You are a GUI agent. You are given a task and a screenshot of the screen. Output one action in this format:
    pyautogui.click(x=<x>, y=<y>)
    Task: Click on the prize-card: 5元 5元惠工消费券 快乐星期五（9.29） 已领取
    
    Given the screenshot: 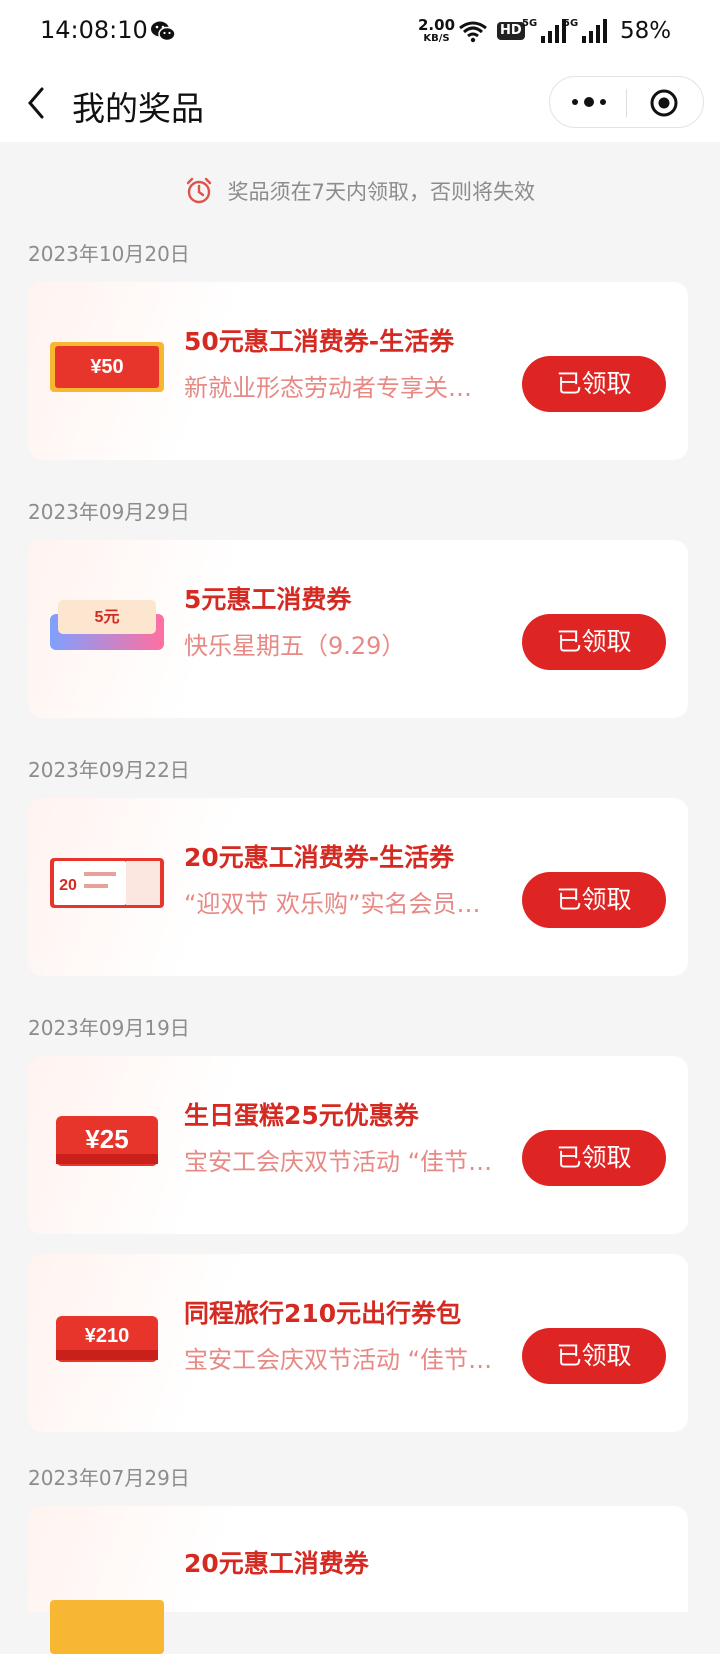 What is the action you would take?
    pyautogui.click(x=358, y=629)
    